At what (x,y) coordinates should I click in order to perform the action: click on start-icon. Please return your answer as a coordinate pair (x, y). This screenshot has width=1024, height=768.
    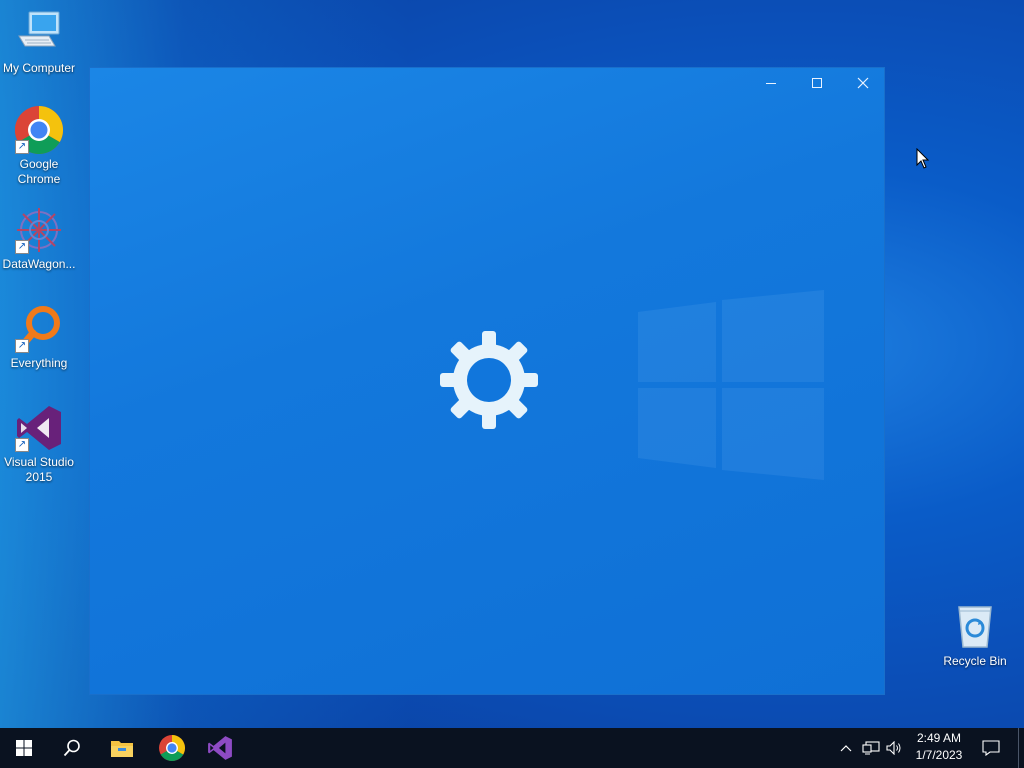
    Looking at the image, I should click on (24, 748).